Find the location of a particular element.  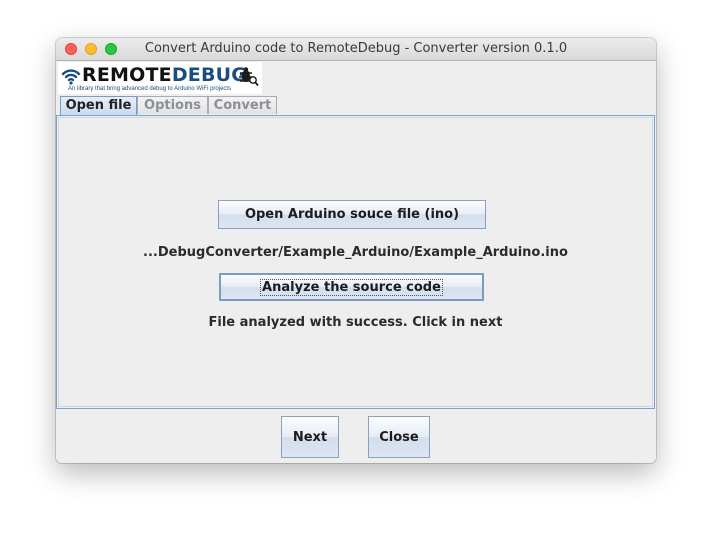

tab-options: Options is located at coordinates (172, 105).